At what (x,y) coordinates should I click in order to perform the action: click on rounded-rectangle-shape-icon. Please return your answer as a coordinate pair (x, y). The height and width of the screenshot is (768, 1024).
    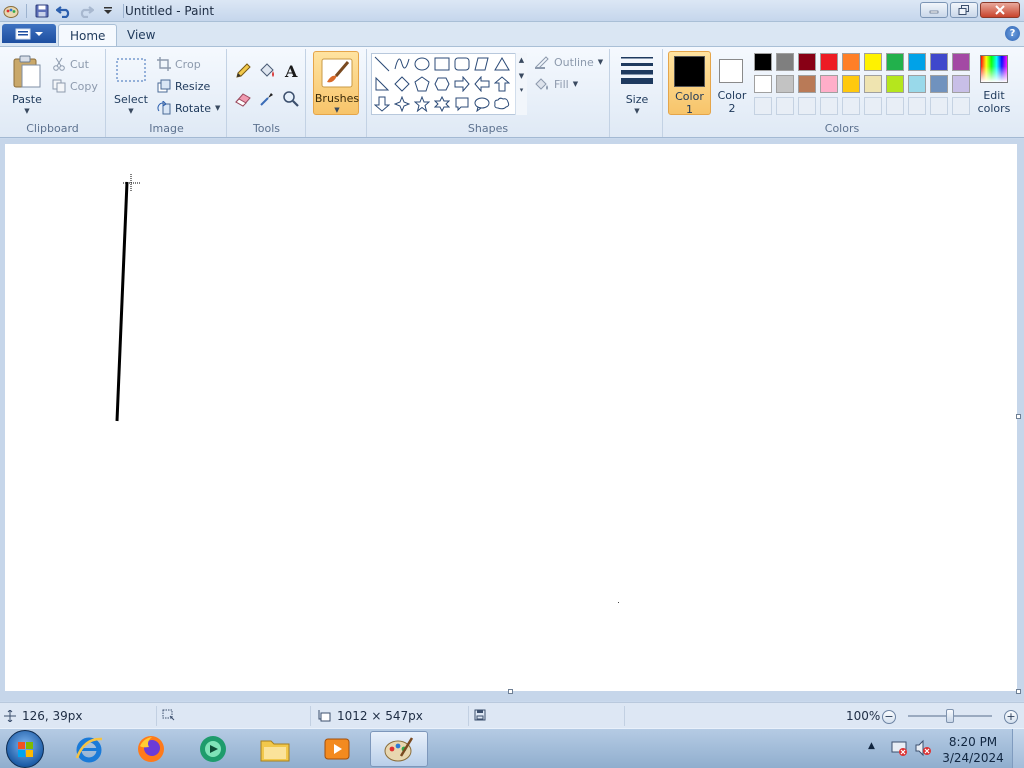
    Looking at the image, I should click on (462, 64).